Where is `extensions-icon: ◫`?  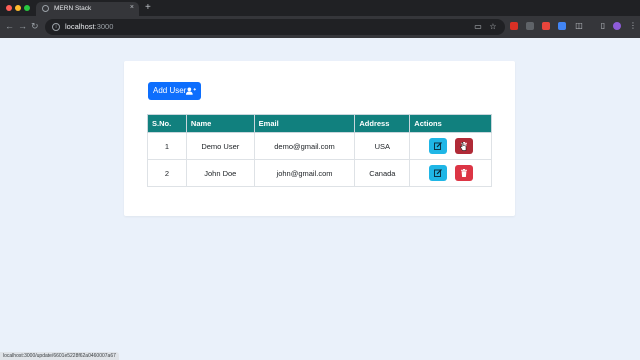 extensions-icon: ◫ is located at coordinates (579, 26).